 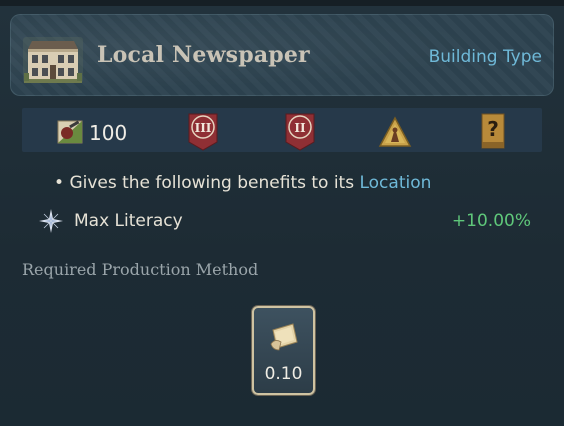 I want to click on literacy-star-icon, so click(x=51, y=221).